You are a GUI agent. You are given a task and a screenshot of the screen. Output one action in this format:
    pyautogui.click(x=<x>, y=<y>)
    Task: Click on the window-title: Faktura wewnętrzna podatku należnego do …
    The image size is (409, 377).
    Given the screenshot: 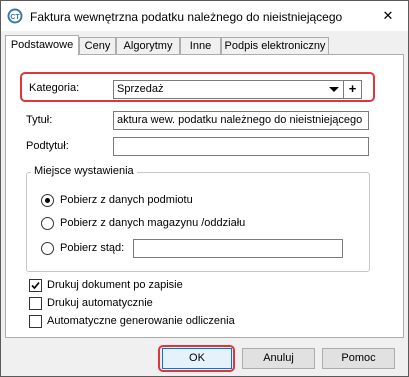 What is the action you would take?
    pyautogui.click(x=186, y=17)
    